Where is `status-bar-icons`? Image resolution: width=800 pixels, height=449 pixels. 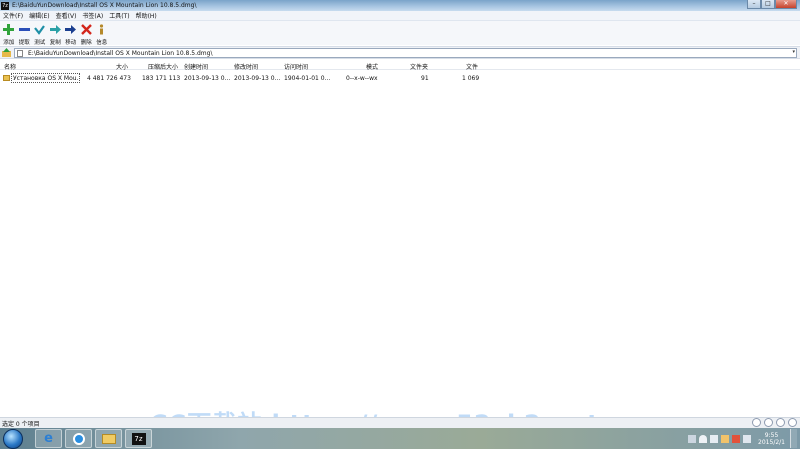 status-bar-icons is located at coordinates (773, 422).